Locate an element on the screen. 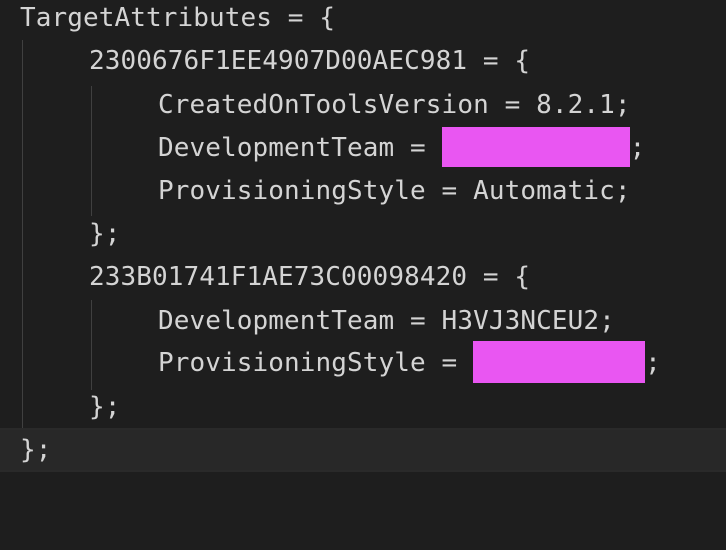  current-line: }; is located at coordinates (363, 450).